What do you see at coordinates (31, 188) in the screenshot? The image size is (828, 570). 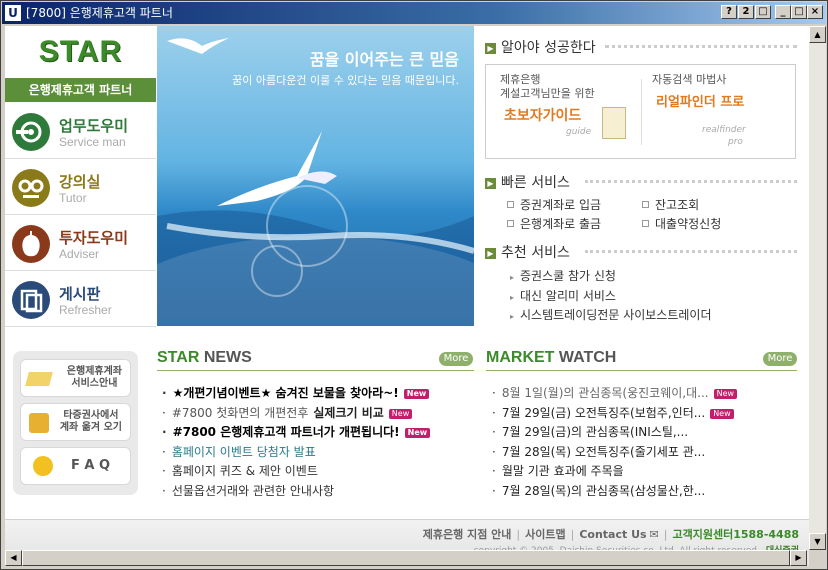 I see `tutor-icon` at bounding box center [31, 188].